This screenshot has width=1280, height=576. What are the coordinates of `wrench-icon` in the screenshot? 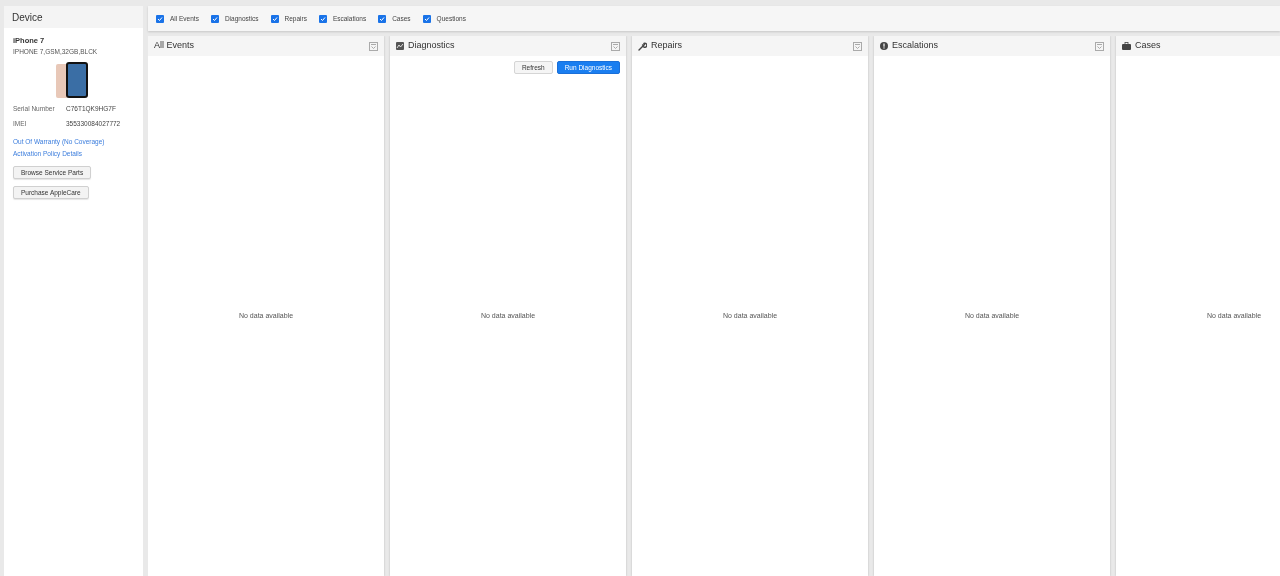 It's located at (642, 46).